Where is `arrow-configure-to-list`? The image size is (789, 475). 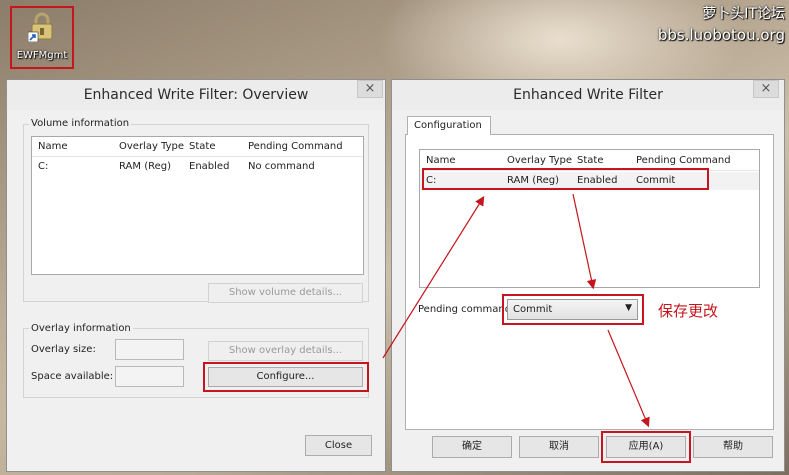
arrow-configure-to-list is located at coordinates (433, 277).